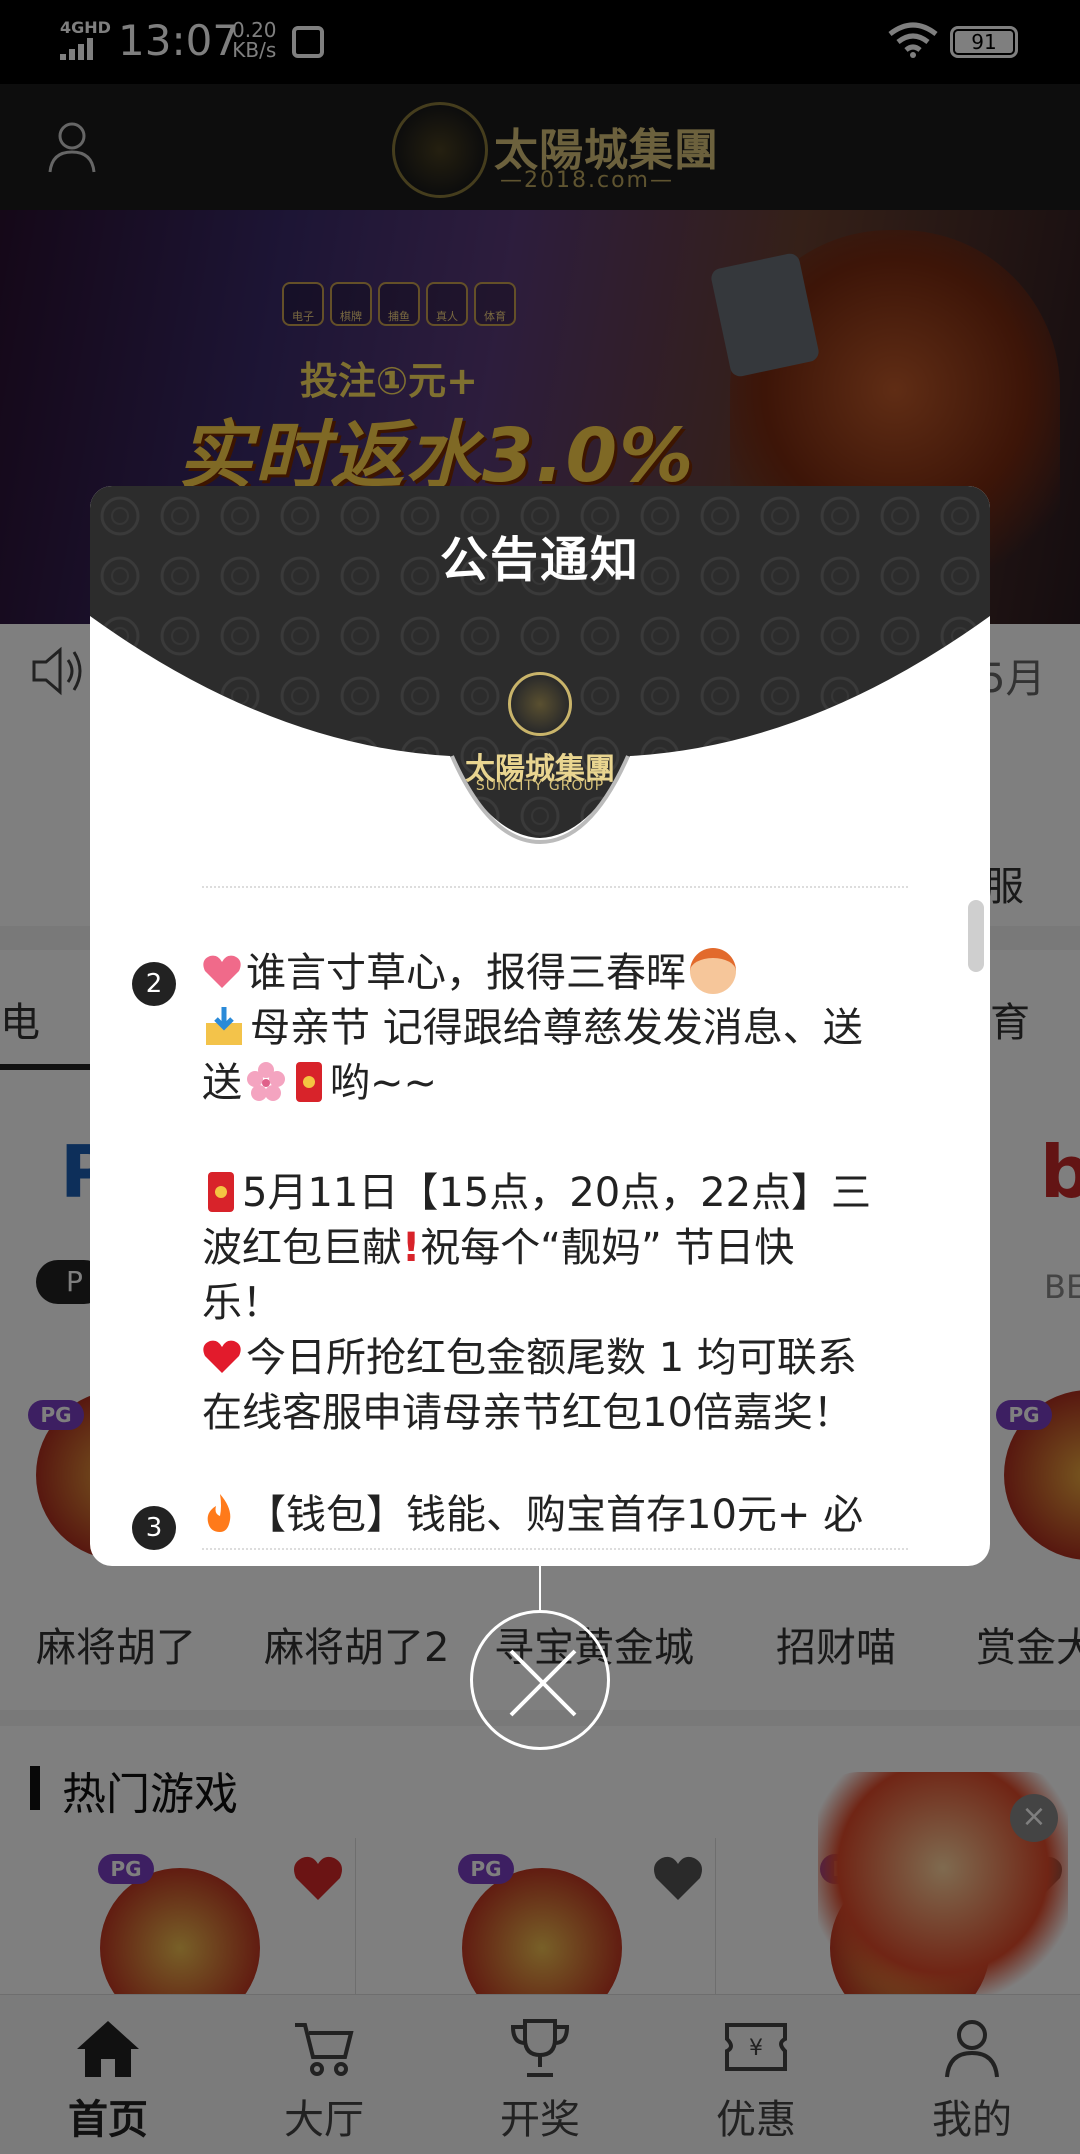 This screenshot has height=2154, width=1080. I want to click on item-line: 今日所抢红包金额尾数 1 均可联系, so click(551, 1358).